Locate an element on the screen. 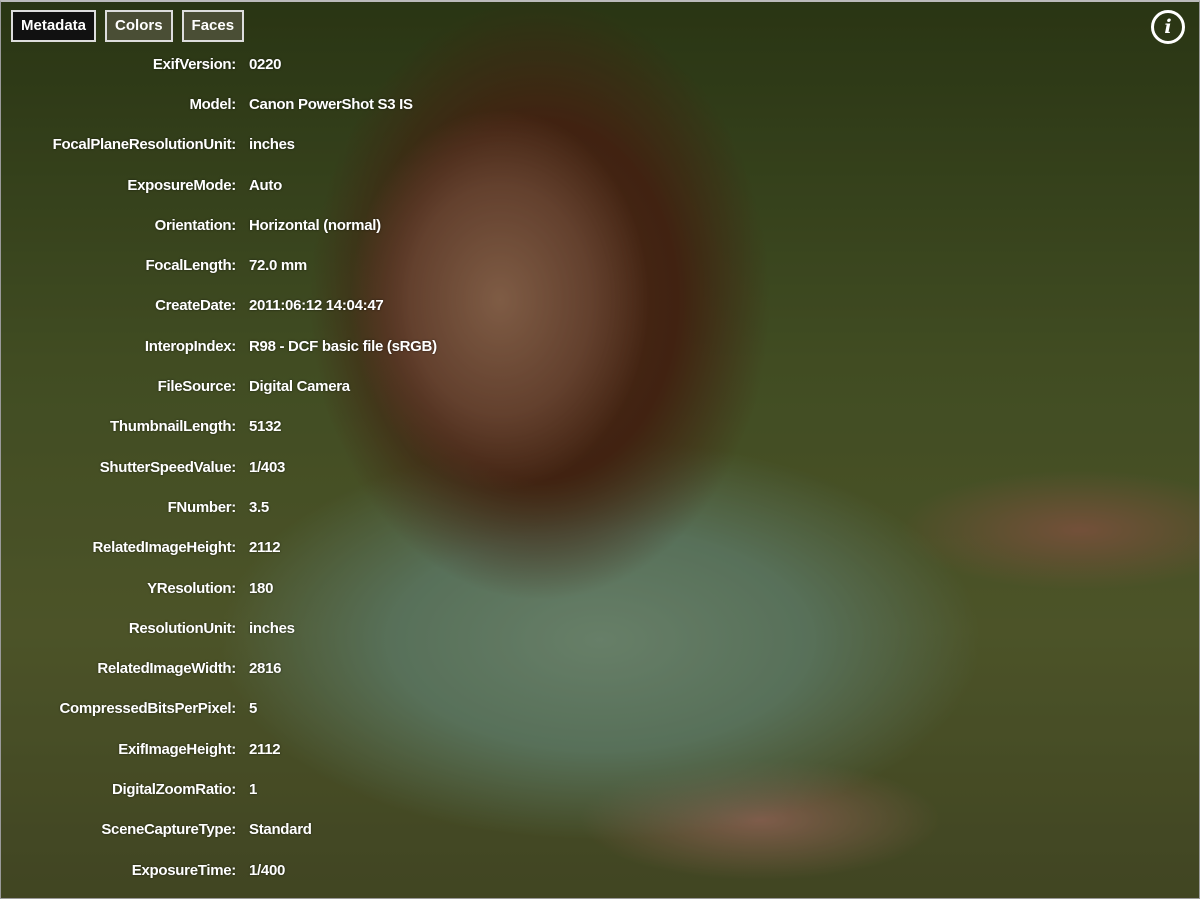 This screenshot has width=1200, height=899. tab-colors: Colors is located at coordinates (139, 26).